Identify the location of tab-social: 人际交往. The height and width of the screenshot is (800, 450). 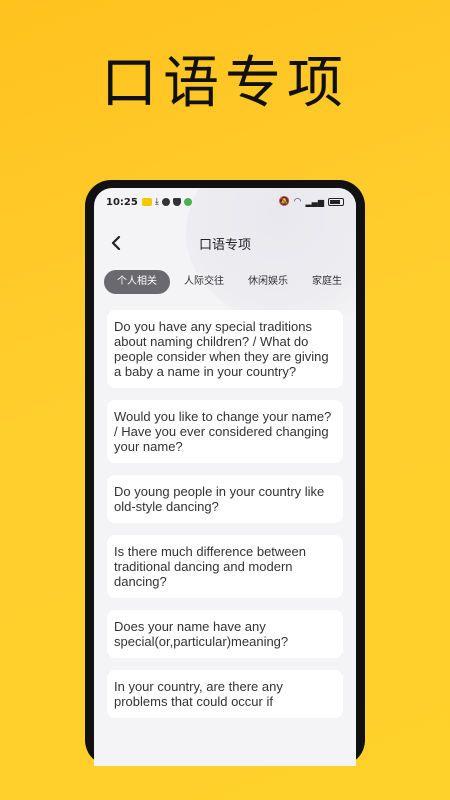
(204, 282).